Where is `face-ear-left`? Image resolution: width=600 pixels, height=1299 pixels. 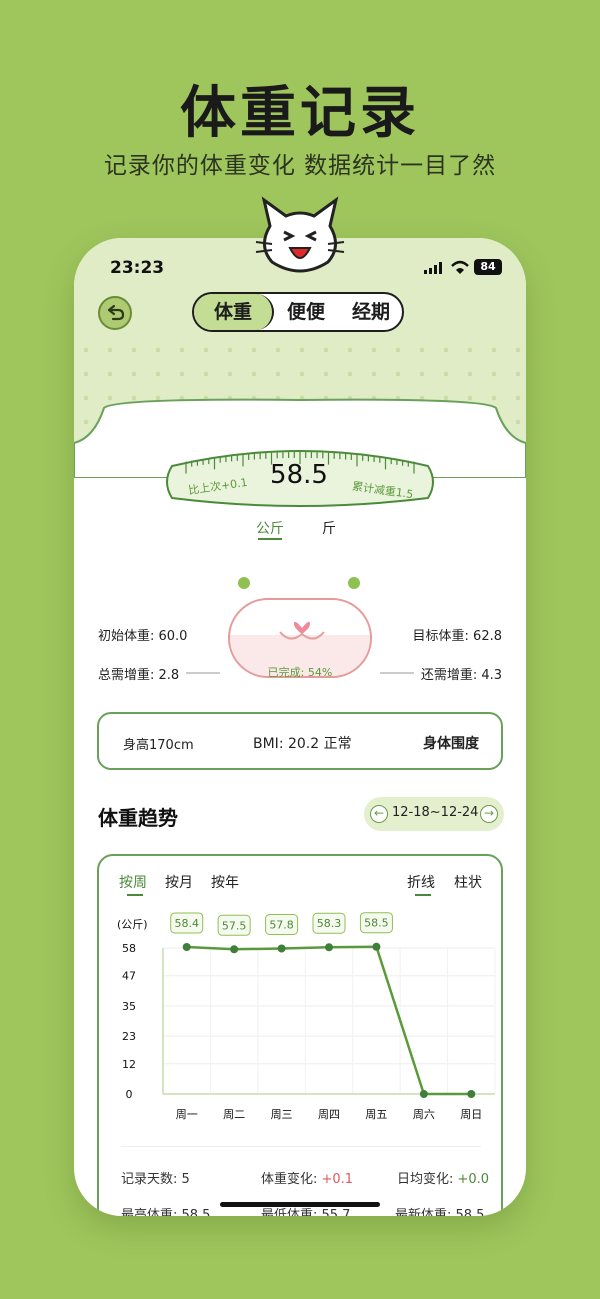 face-ear-left is located at coordinates (244, 583).